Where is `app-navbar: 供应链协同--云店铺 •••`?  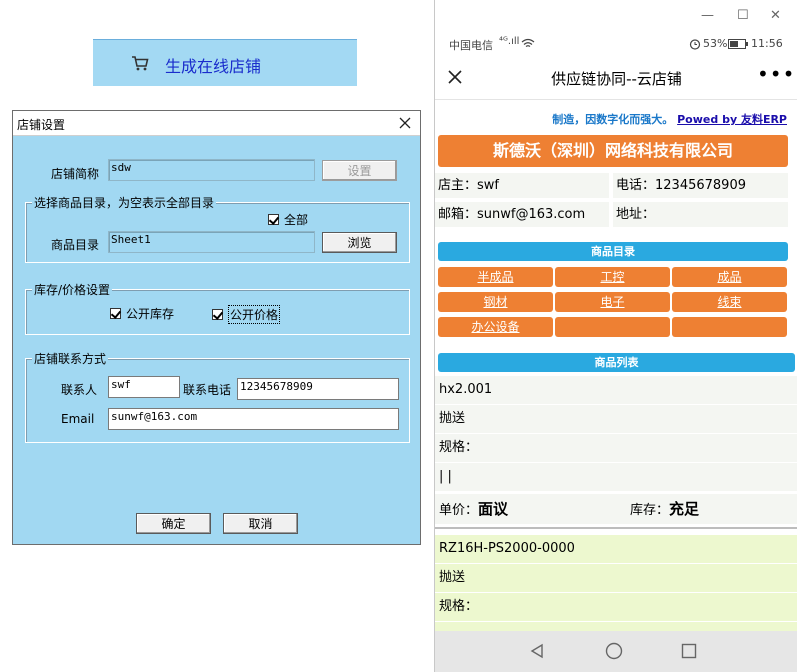
app-navbar: 供应链协同--云店铺 ••• is located at coordinates (616, 78).